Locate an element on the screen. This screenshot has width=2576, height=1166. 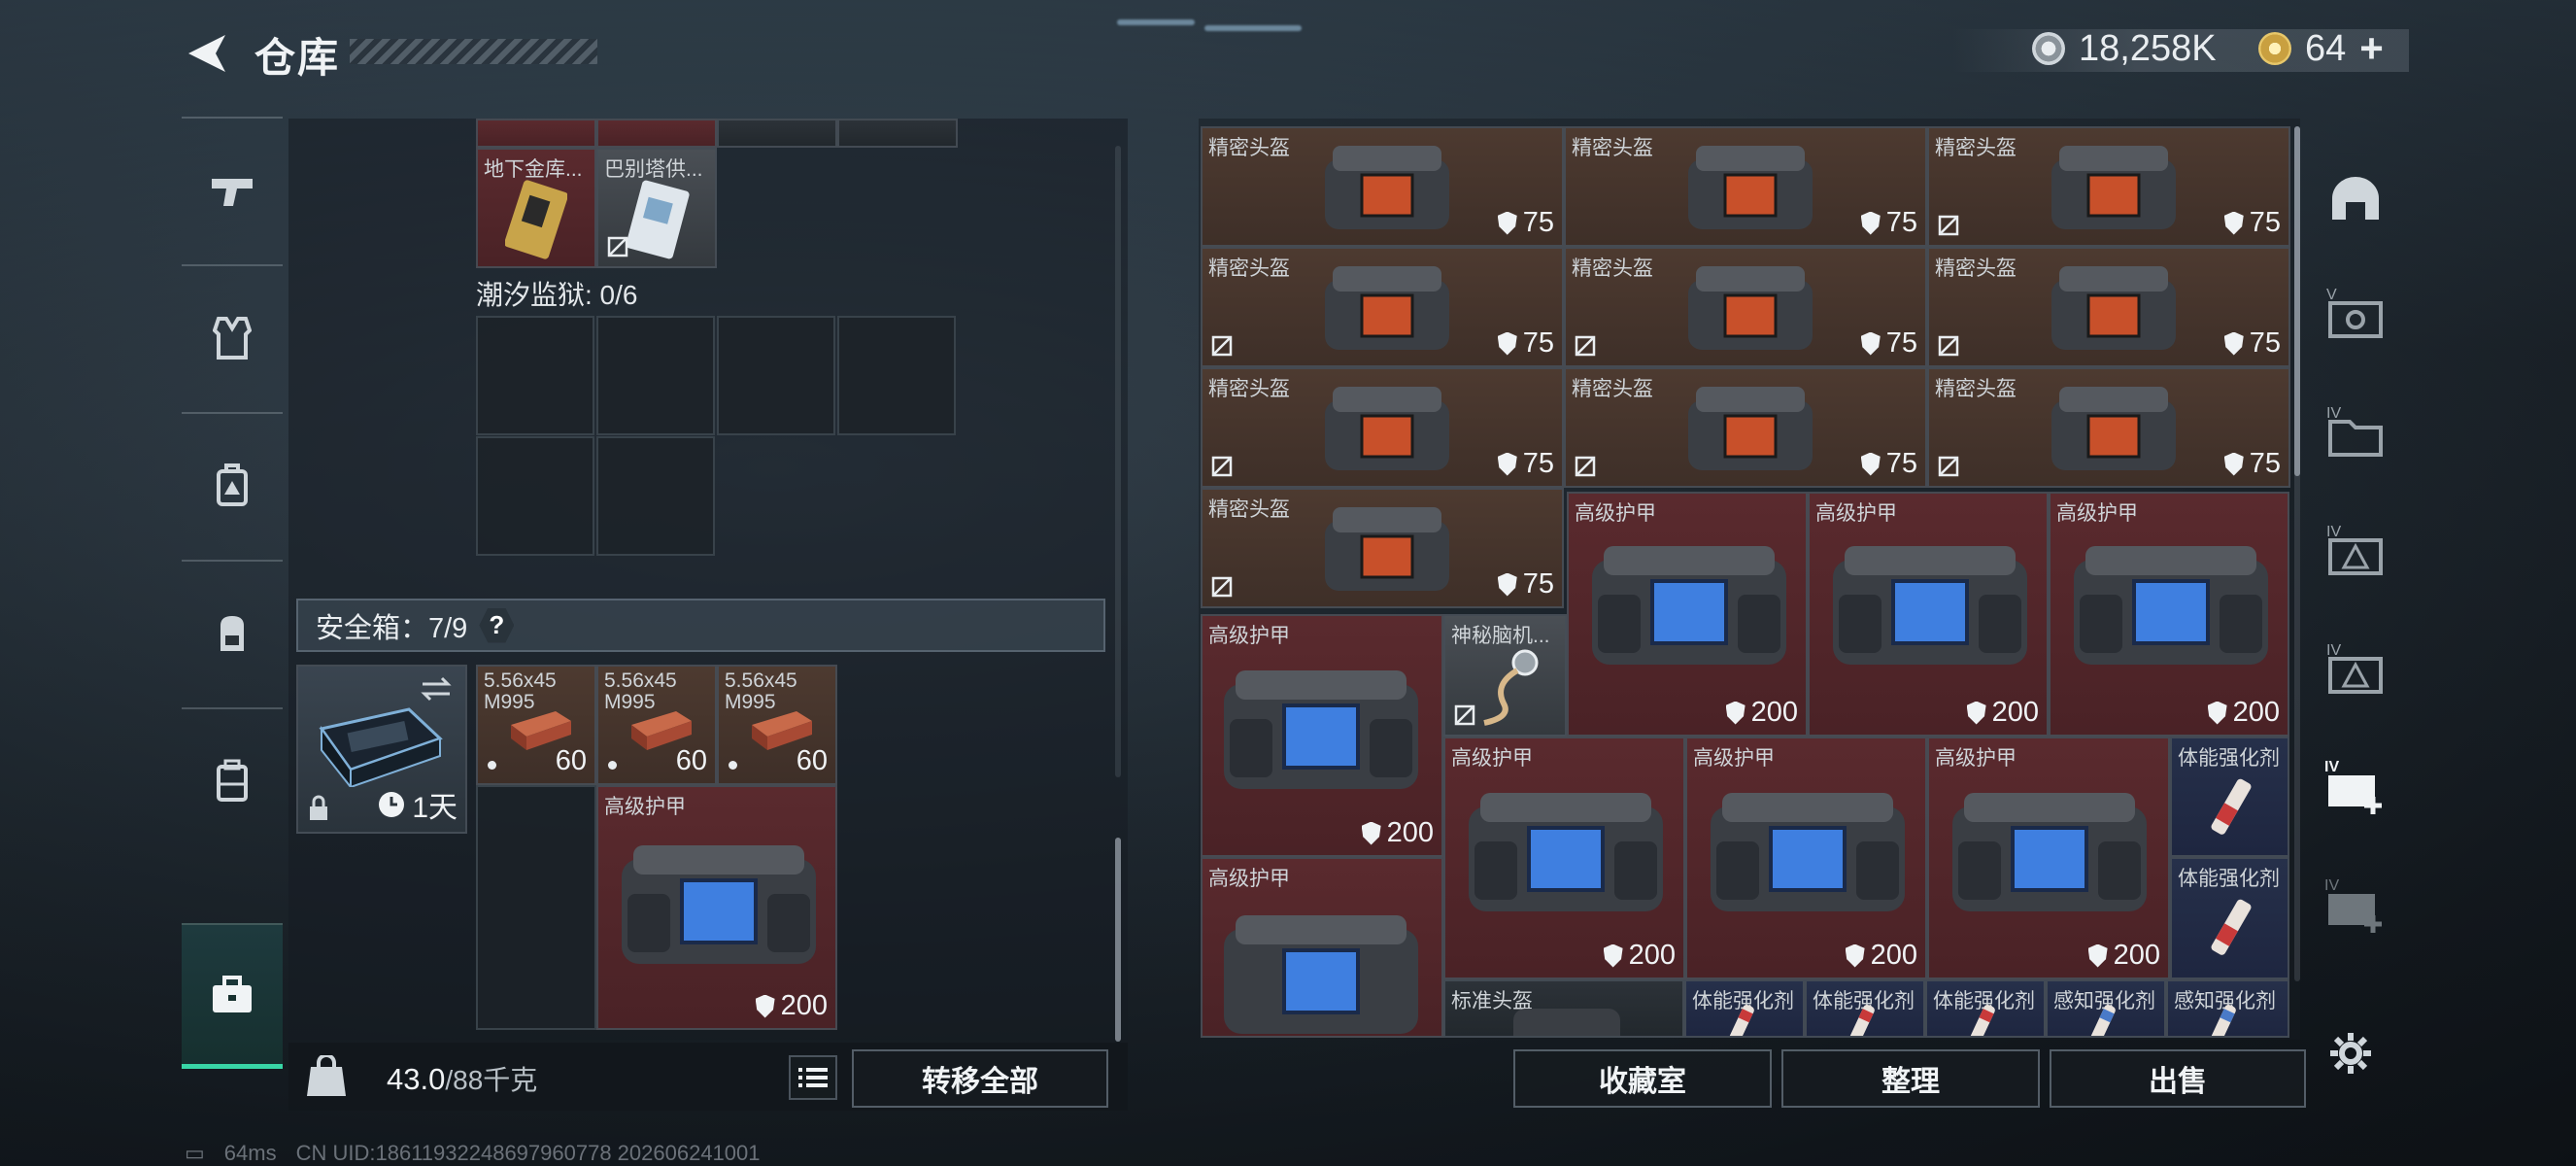
safebox-icon is located at coordinates (381, 747).